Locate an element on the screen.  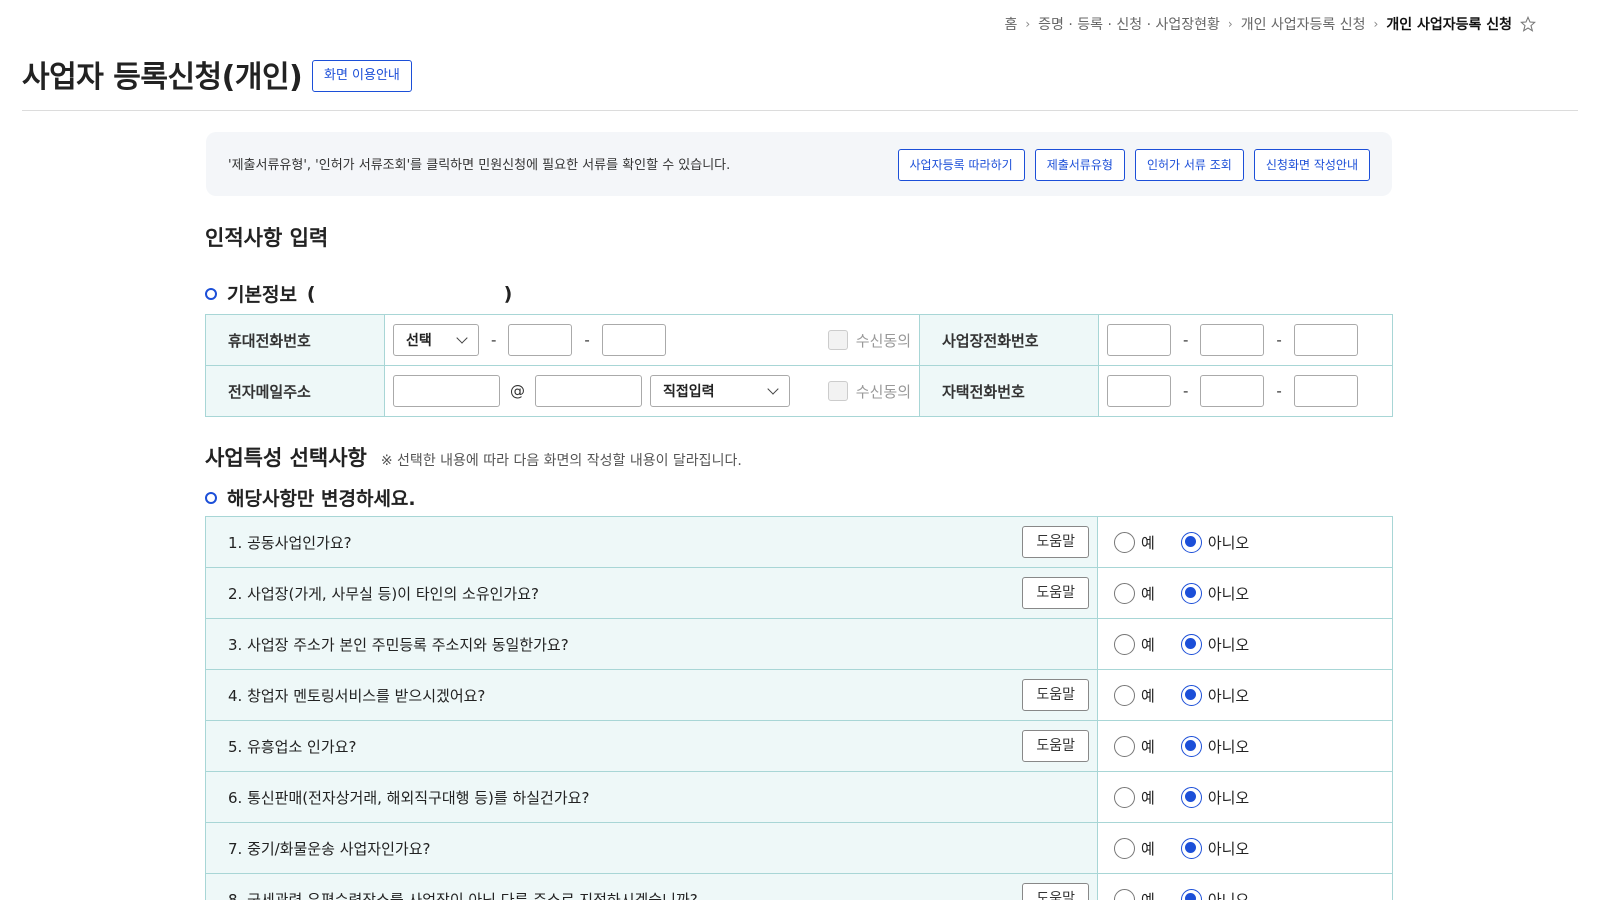
question-text: 7. 중기/화물운송 사업자인가요? is located at coordinates (329, 848).